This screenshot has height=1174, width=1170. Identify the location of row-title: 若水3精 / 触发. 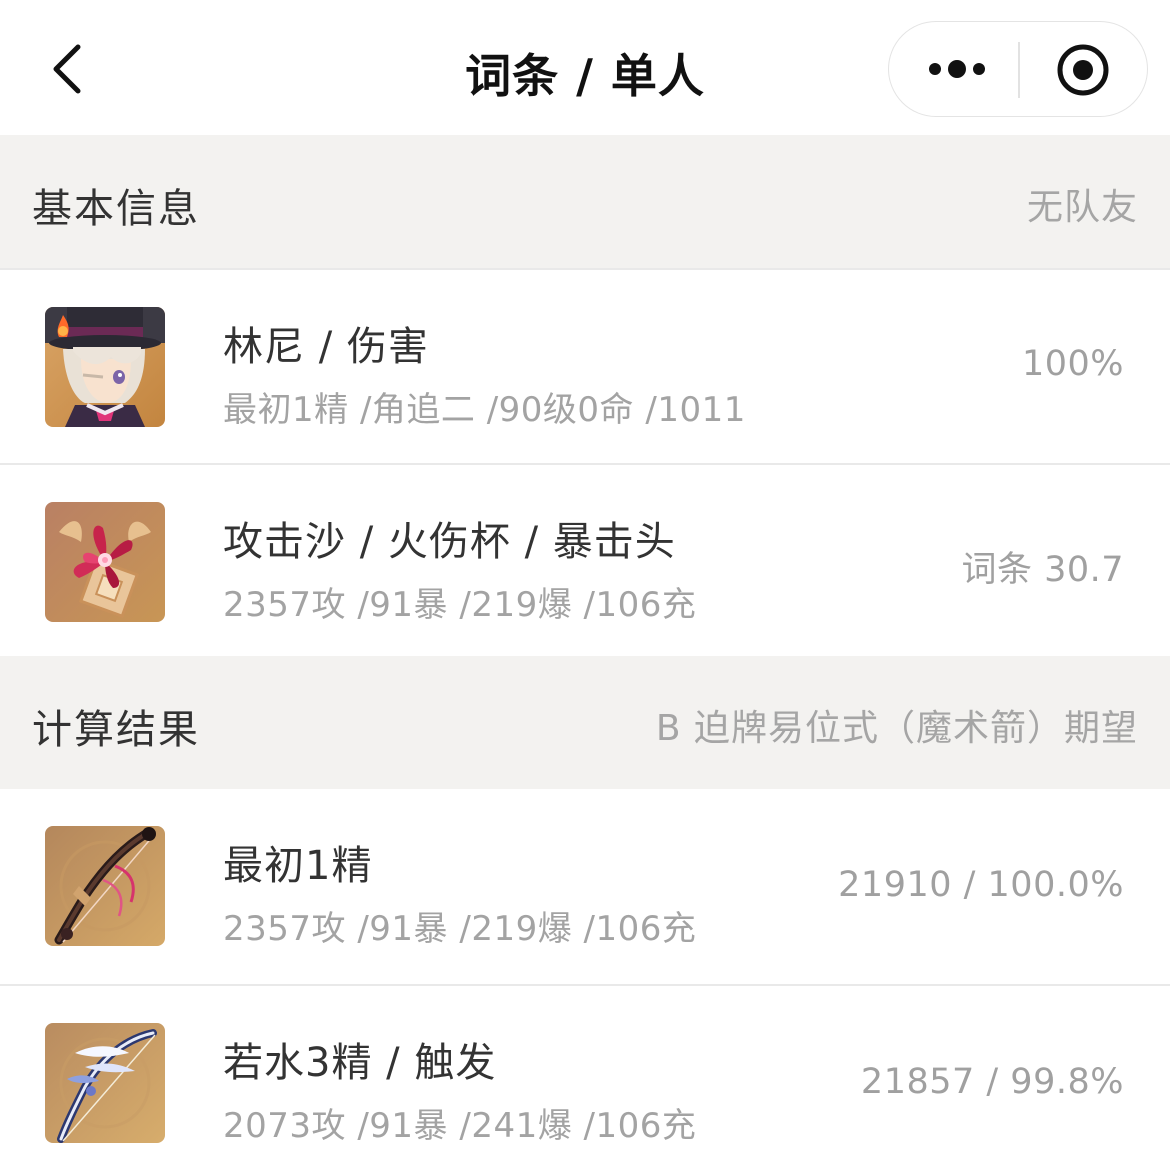
(360, 1063).